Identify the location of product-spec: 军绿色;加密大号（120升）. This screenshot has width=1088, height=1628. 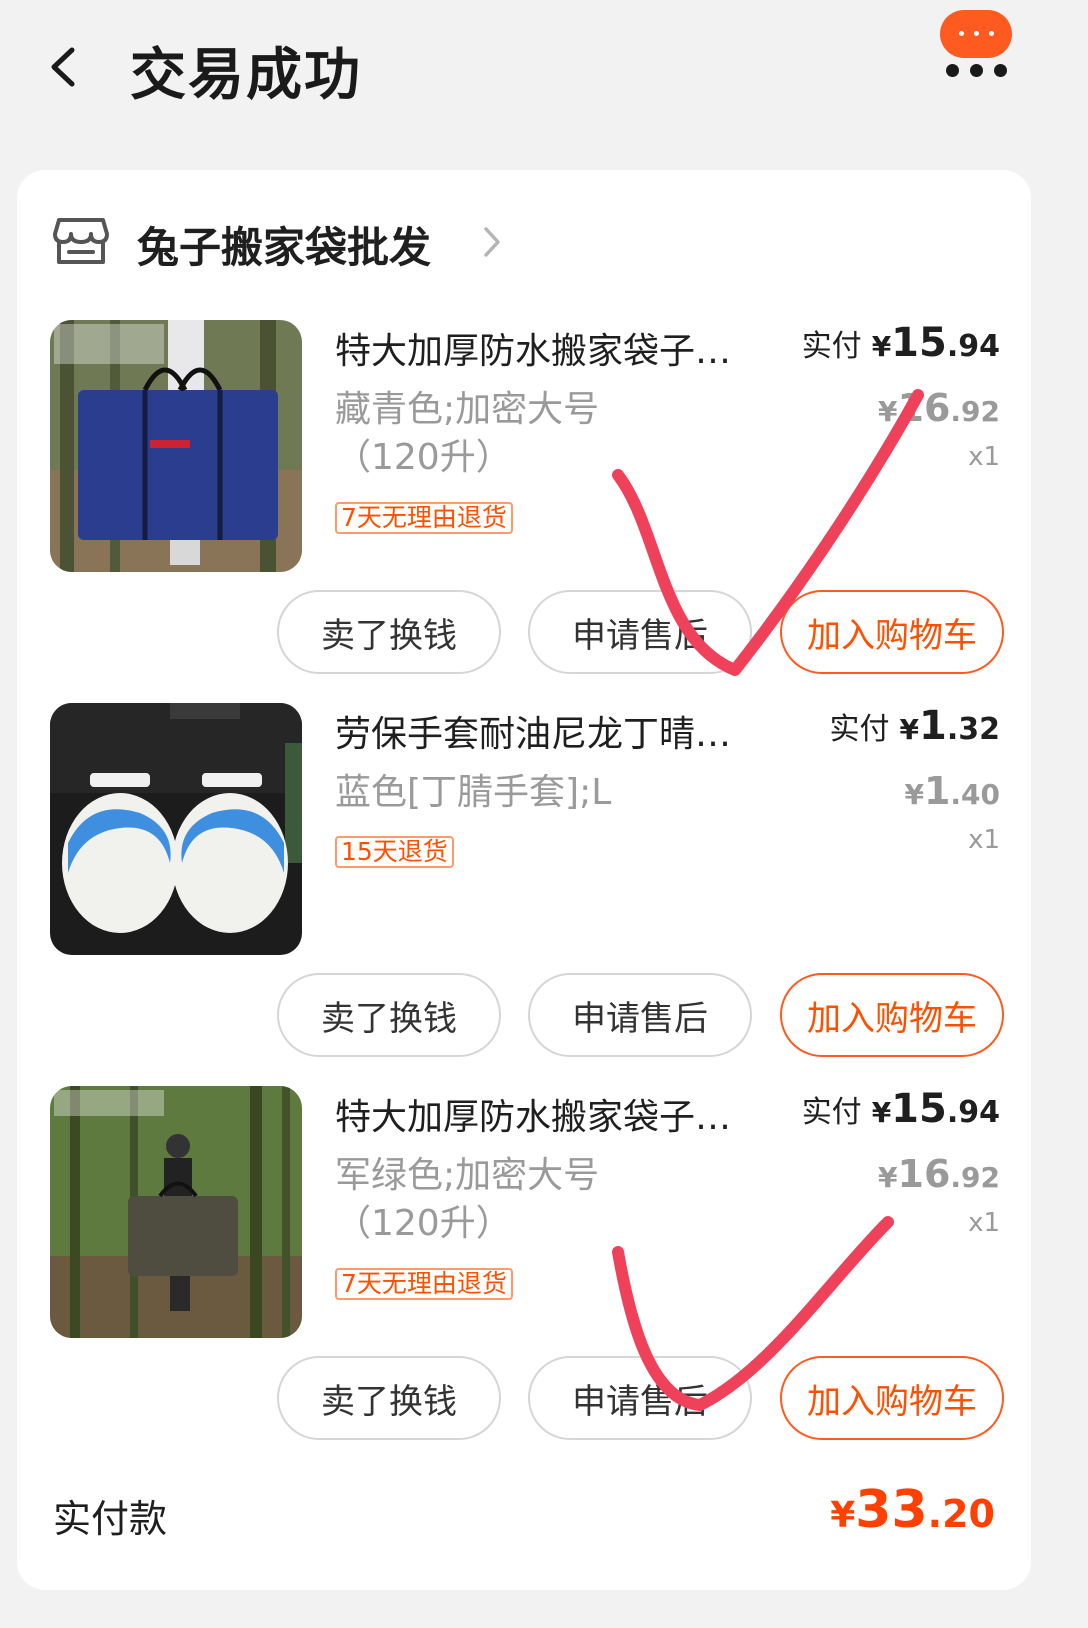
(467, 1199).